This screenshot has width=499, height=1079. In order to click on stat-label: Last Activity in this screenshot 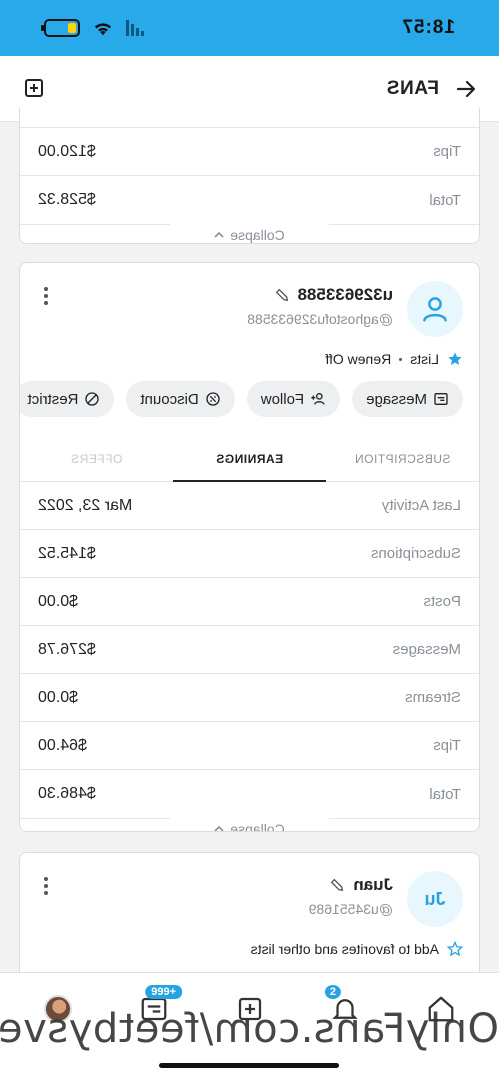, I will do `click(421, 505)`.